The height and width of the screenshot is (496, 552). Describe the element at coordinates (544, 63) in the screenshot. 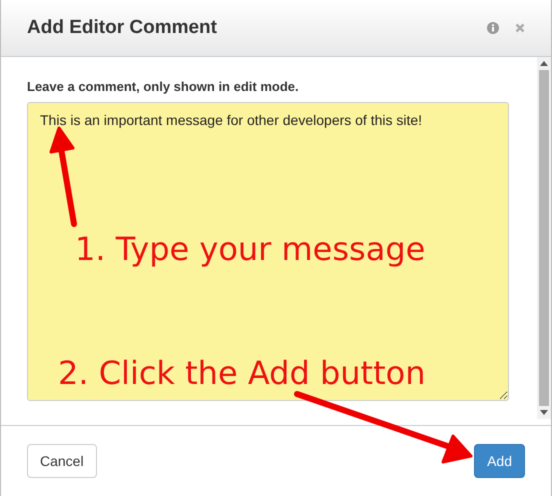

I see `scroll-up-icon` at that location.